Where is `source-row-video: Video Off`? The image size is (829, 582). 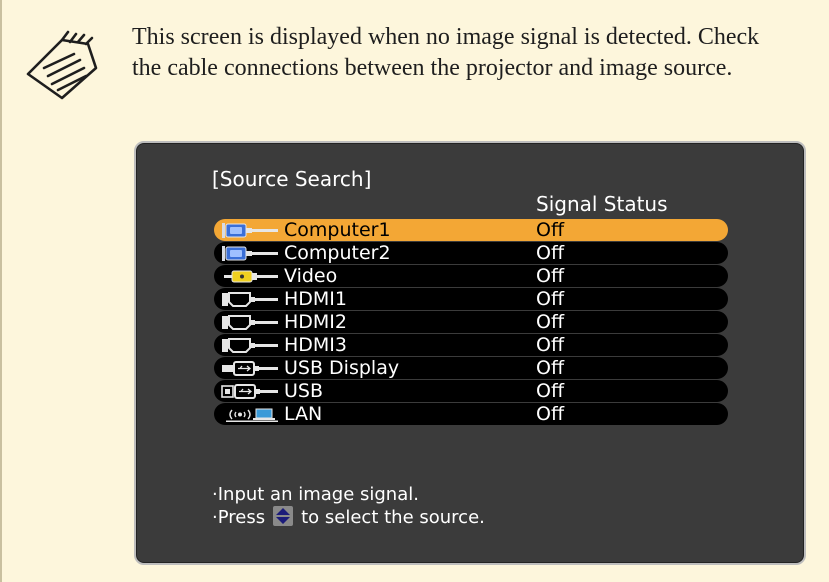
source-row-video: Video Off is located at coordinates (471, 276).